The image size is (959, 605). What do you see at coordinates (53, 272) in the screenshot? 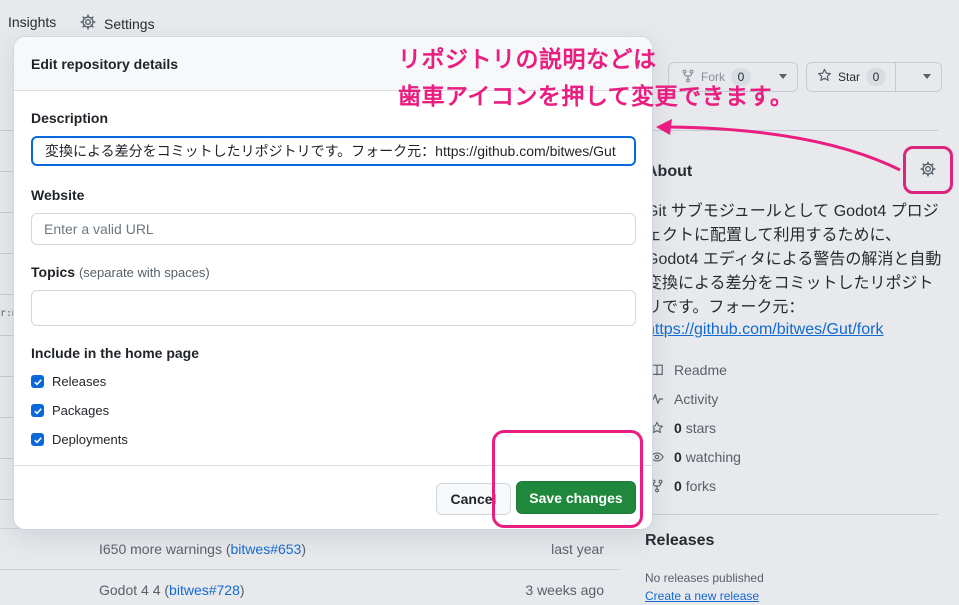
I see `topics-label-text: Topics` at bounding box center [53, 272].